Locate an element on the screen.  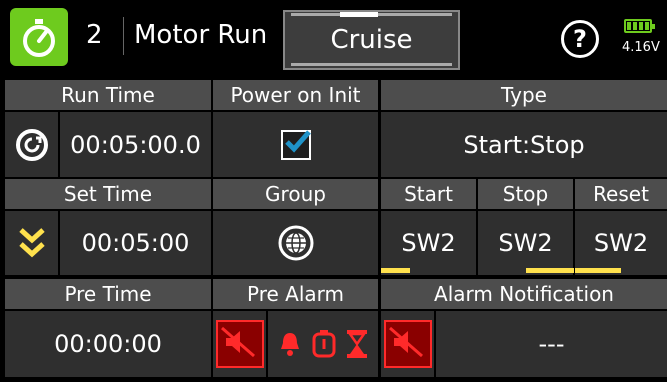
pre-alarm-sound-toggle is located at coordinates (239, 344).